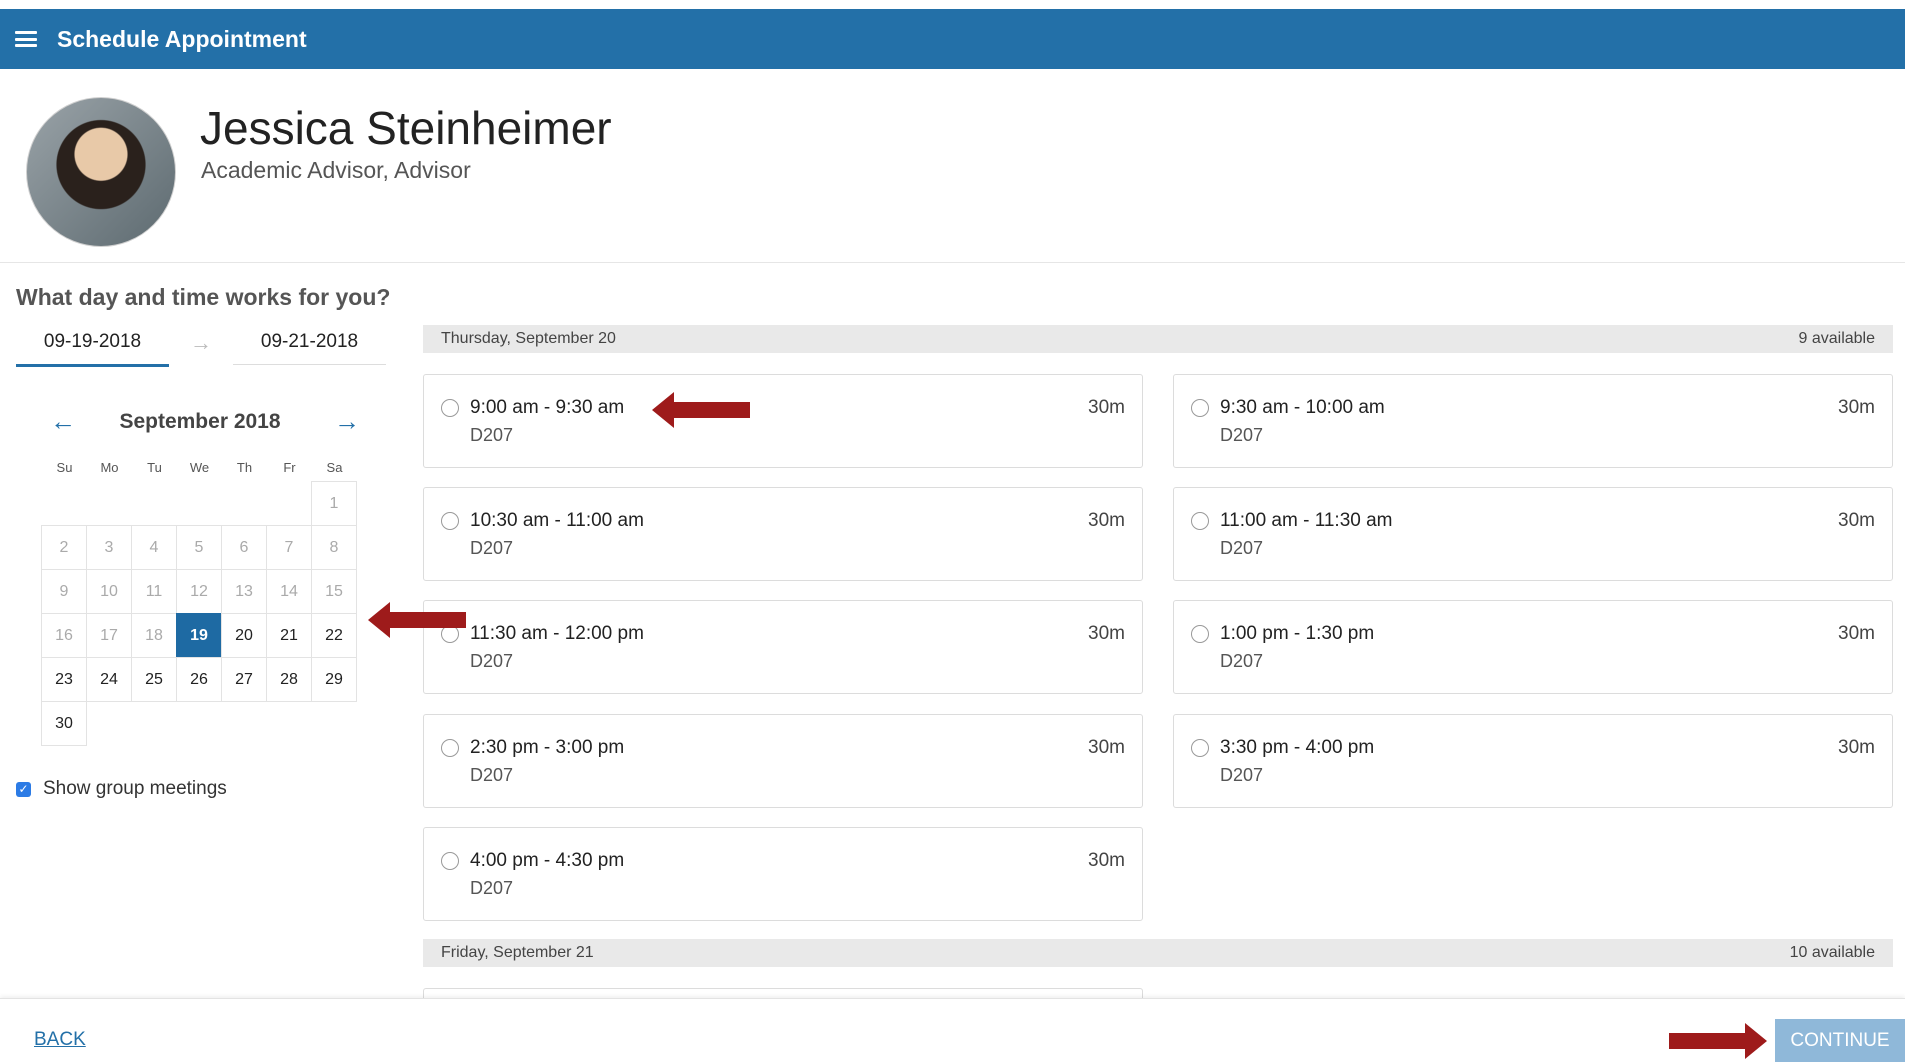 This screenshot has width=1905, height=1062. I want to click on time-slot: 3:30 pm - 4:00 pm D207 30m, so click(1533, 761).